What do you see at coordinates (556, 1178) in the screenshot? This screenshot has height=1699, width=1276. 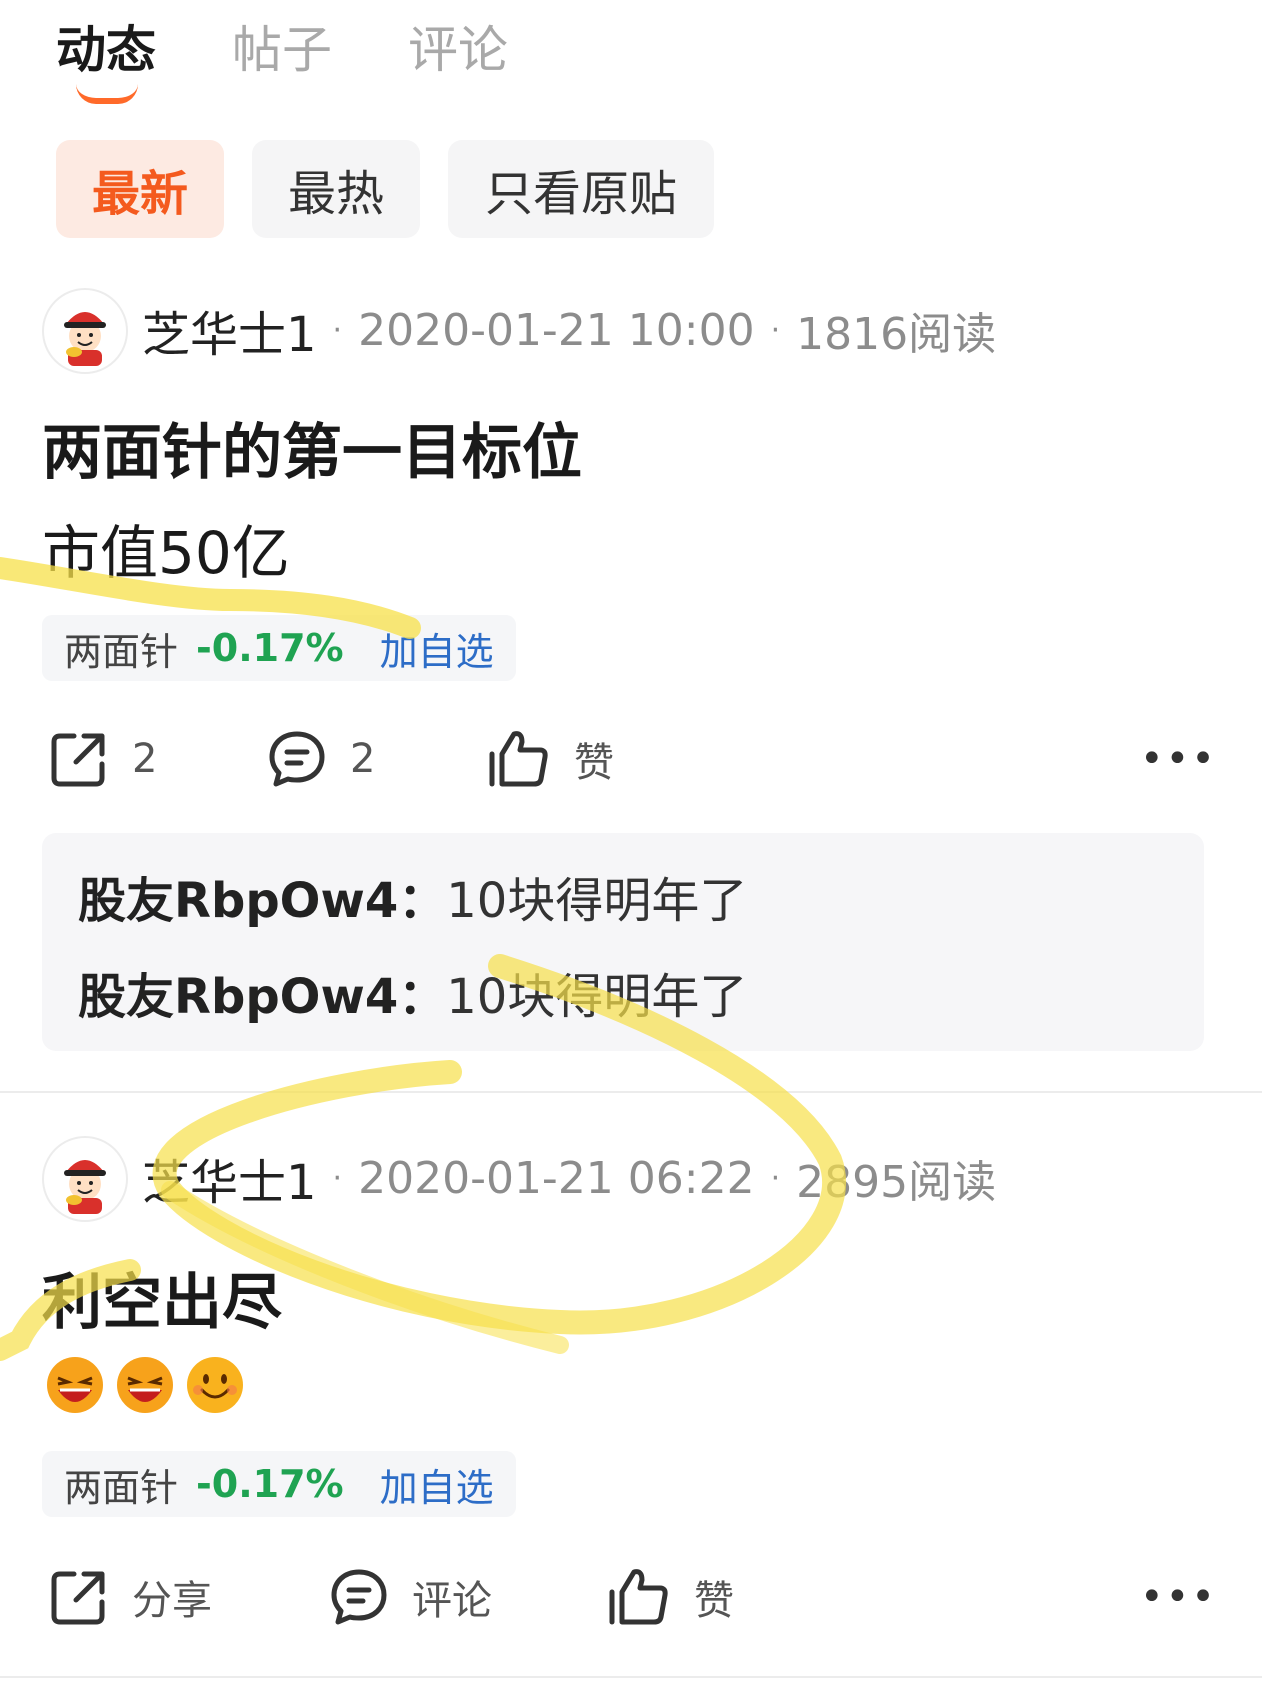 I see `post-time: 2020-01-21 06:22` at bounding box center [556, 1178].